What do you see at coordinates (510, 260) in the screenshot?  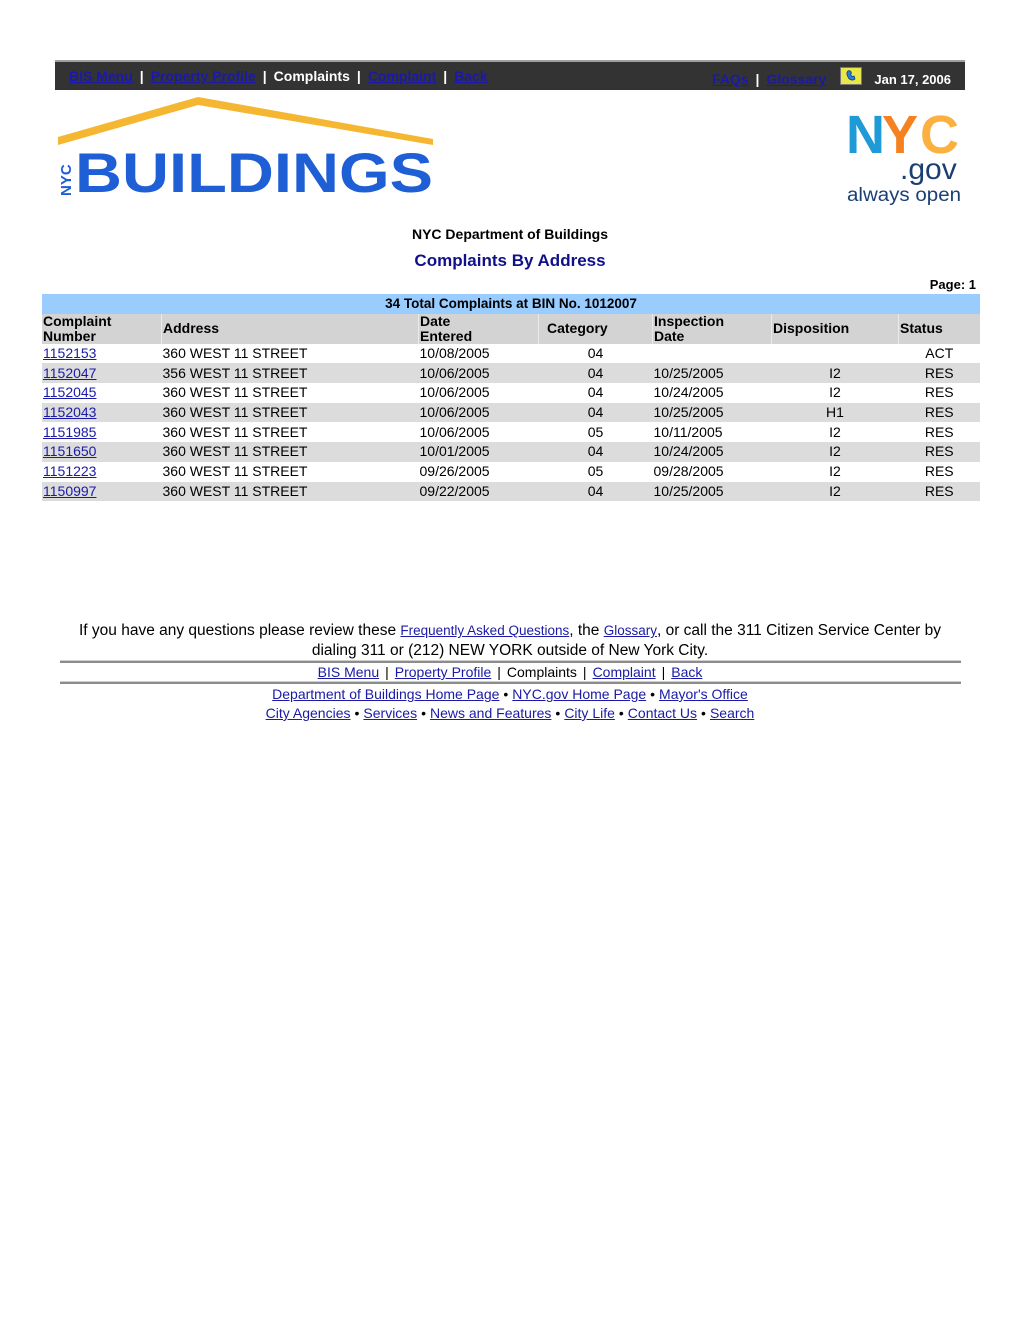 I see `page-title: Complaints By Address` at bounding box center [510, 260].